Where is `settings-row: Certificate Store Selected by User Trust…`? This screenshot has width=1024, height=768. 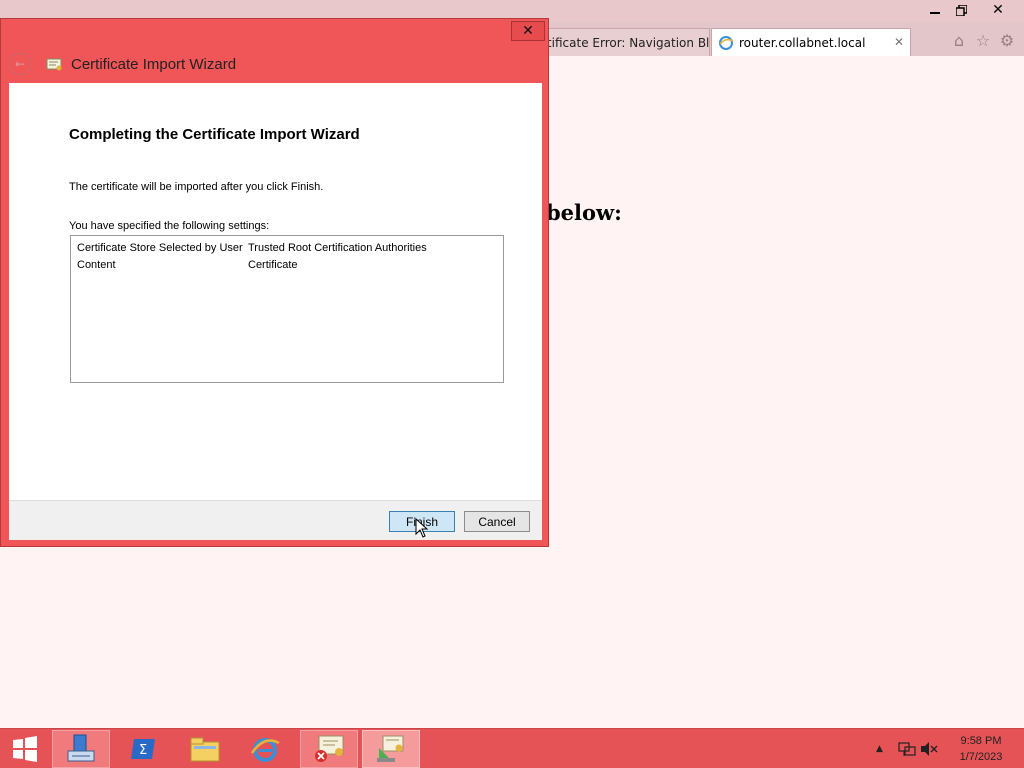 settings-row: Certificate Store Selected by User Trust… is located at coordinates (287, 248).